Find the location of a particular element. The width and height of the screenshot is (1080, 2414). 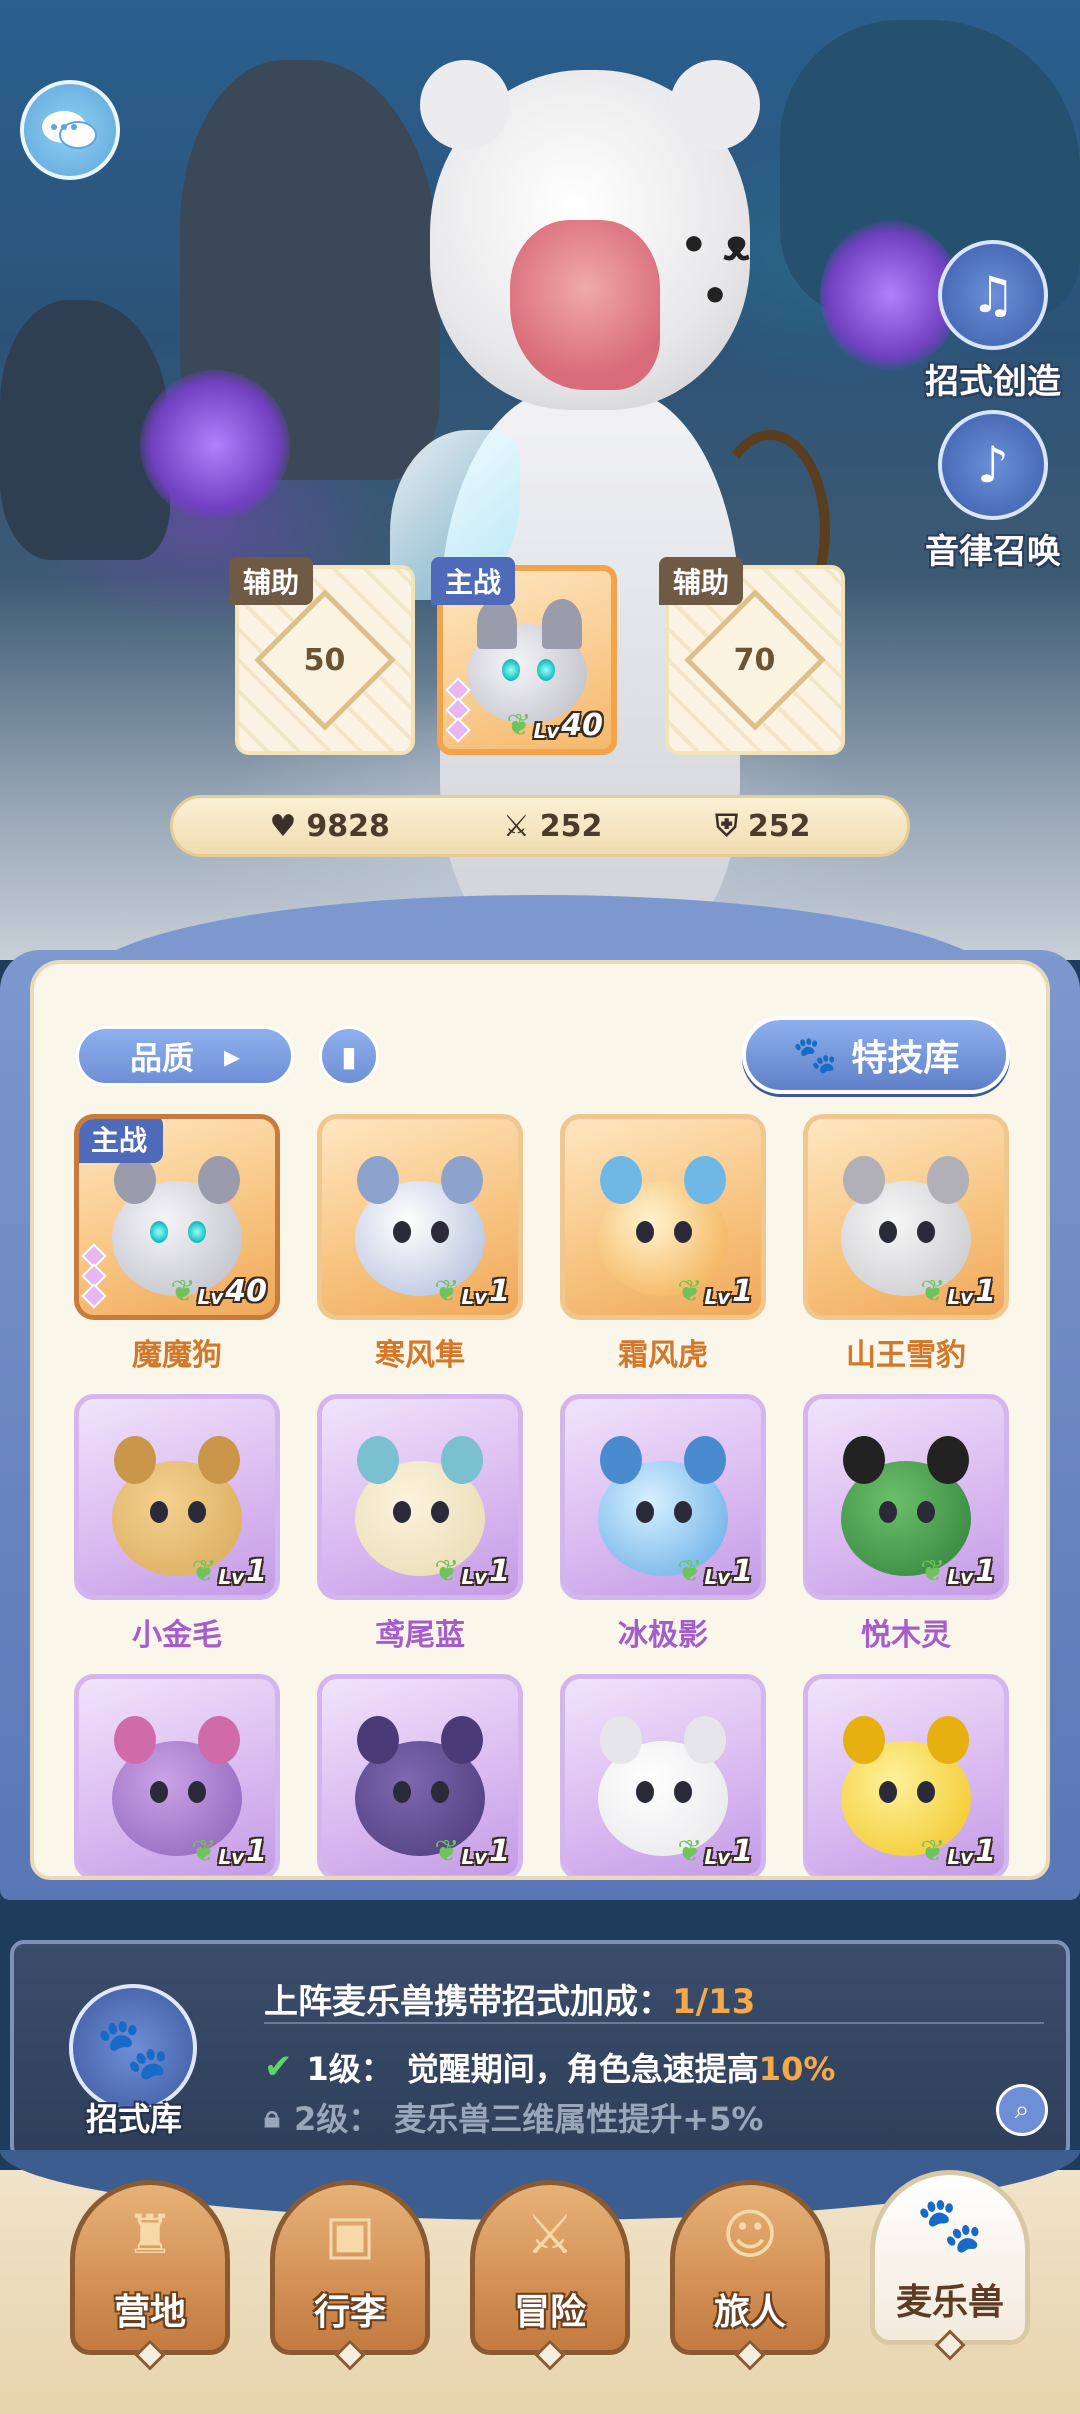

magnify-button: ⌕ is located at coordinates (1022, 2110).